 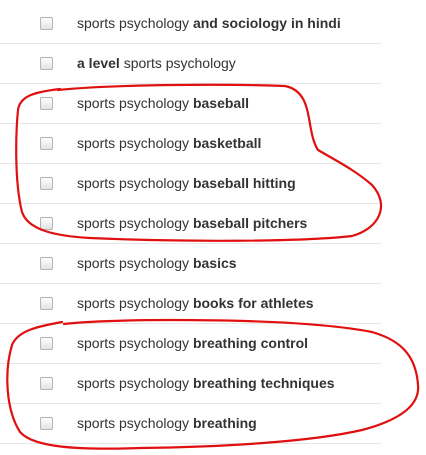 What do you see at coordinates (169, 143) in the screenshot?
I see `keyword-label: sports psychology basketball` at bounding box center [169, 143].